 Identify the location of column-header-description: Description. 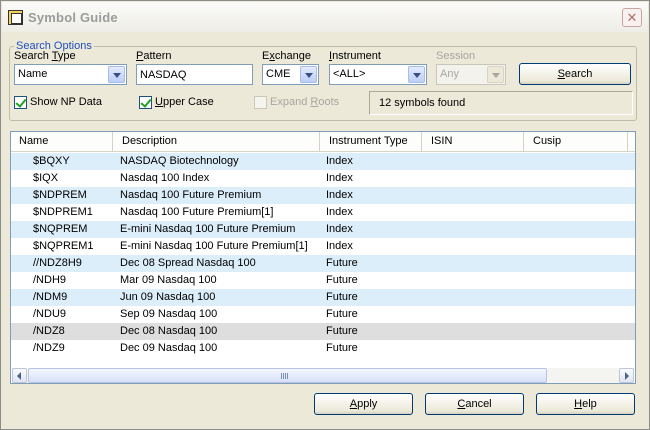
(217, 141).